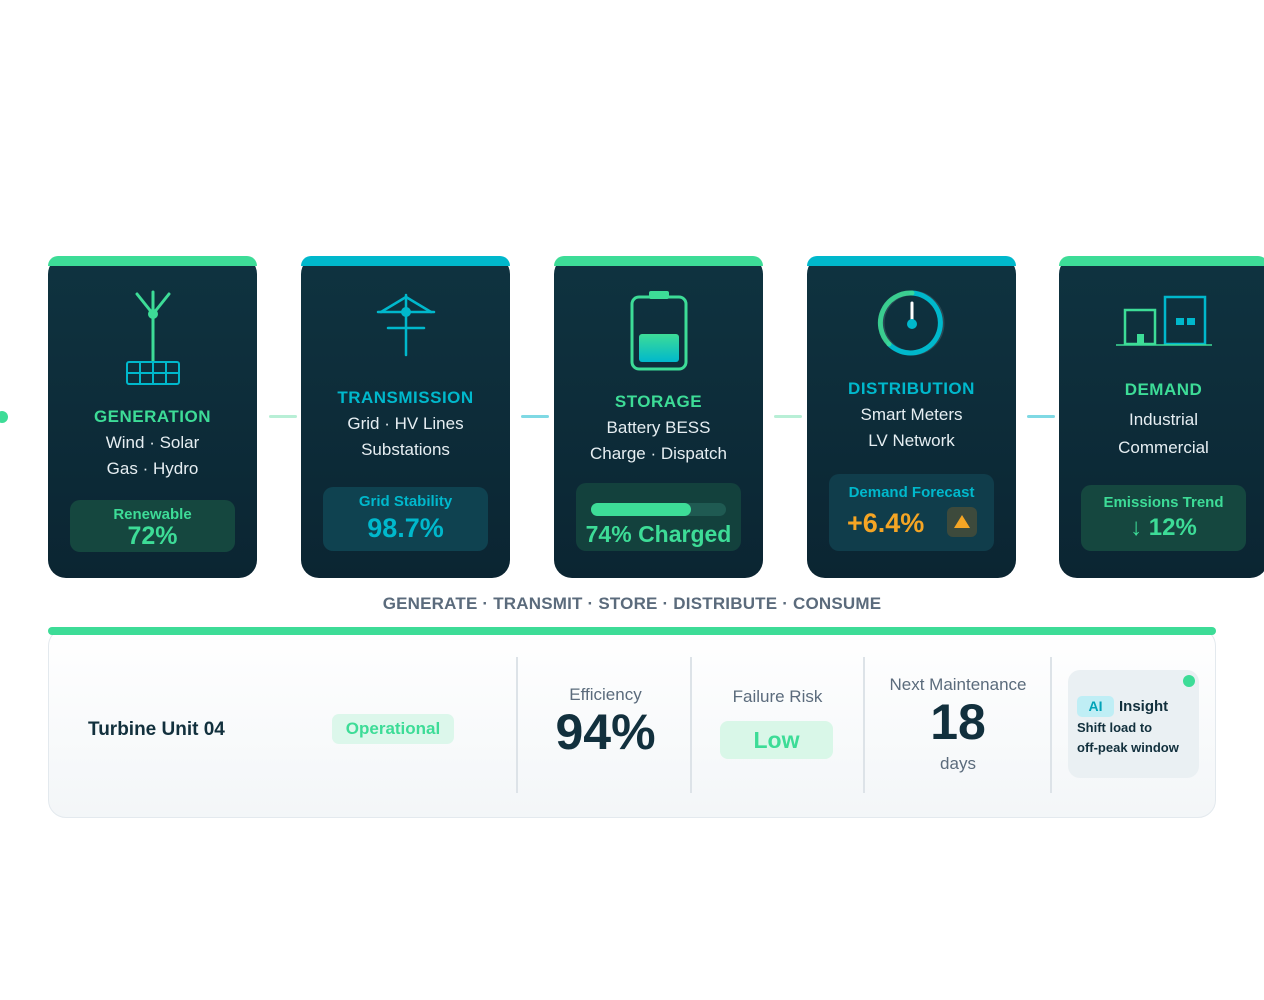 The height and width of the screenshot is (1000, 1264). What do you see at coordinates (958, 722) in the screenshot?
I see `maintenance-days-value: 18` at bounding box center [958, 722].